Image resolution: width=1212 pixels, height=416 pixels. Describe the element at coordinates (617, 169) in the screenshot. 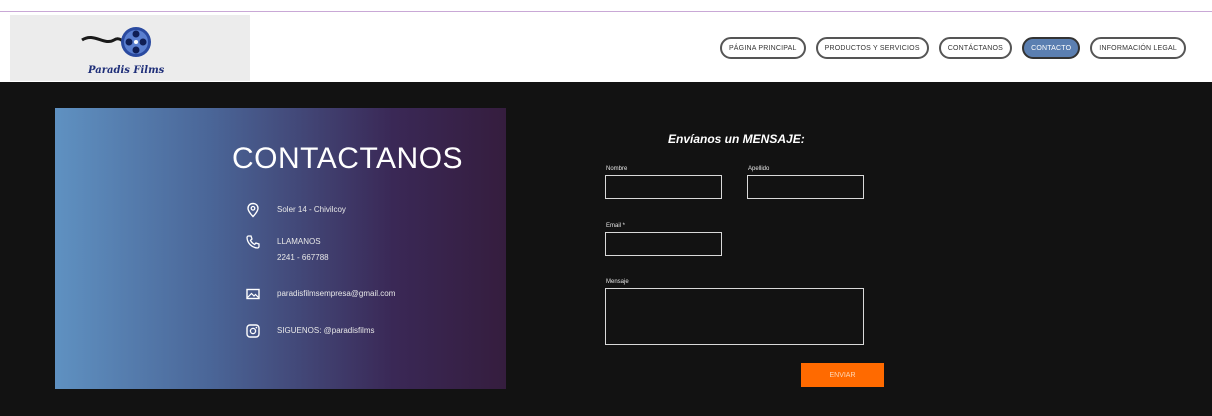

I see `name-label: Nombre` at that location.